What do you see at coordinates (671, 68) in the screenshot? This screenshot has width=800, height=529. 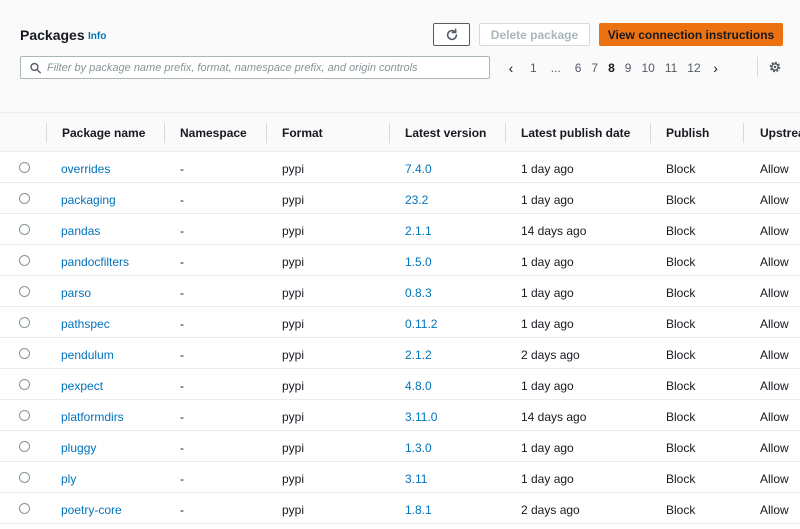 I see `page-11: 11` at bounding box center [671, 68].